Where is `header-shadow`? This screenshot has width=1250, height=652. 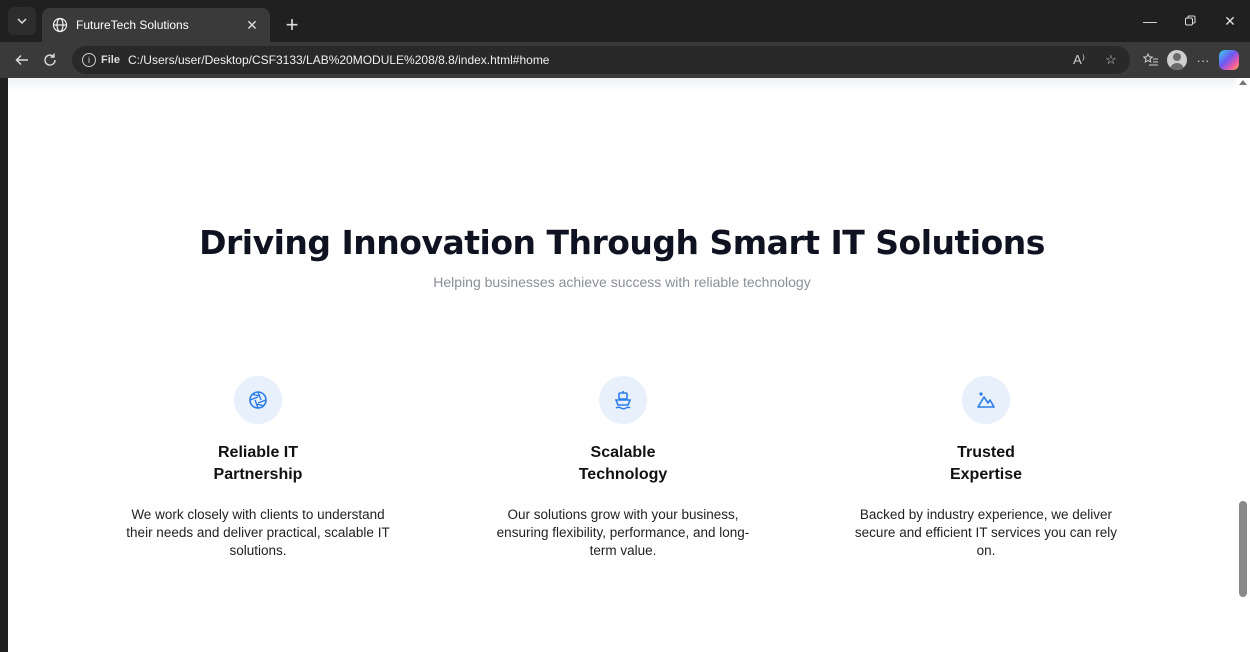
header-shadow is located at coordinates (622, 85).